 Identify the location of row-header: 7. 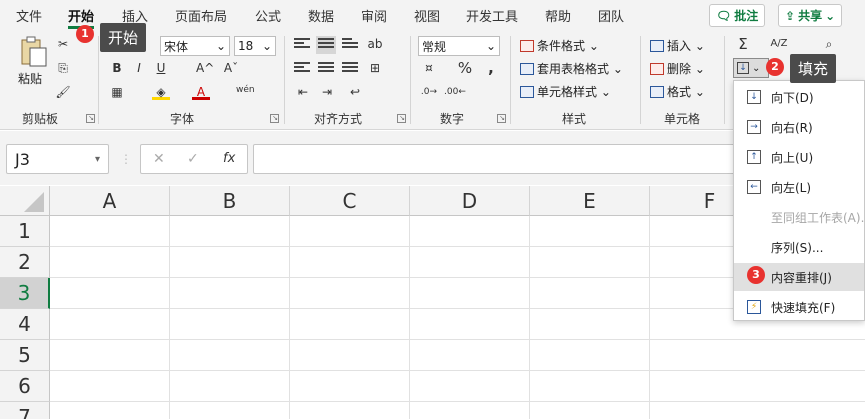
(25, 410).